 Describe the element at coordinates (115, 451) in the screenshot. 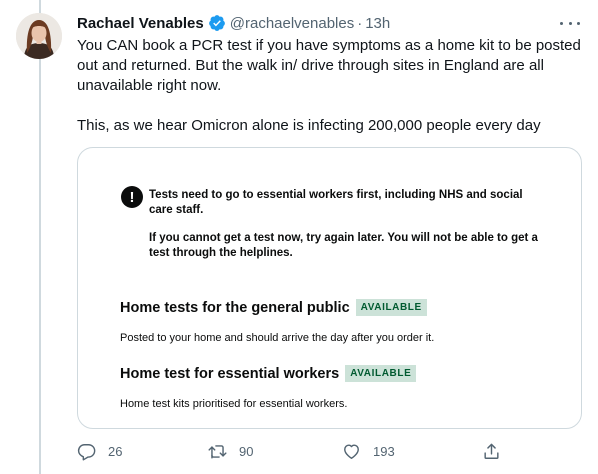

I see `reply-count: 26` at that location.